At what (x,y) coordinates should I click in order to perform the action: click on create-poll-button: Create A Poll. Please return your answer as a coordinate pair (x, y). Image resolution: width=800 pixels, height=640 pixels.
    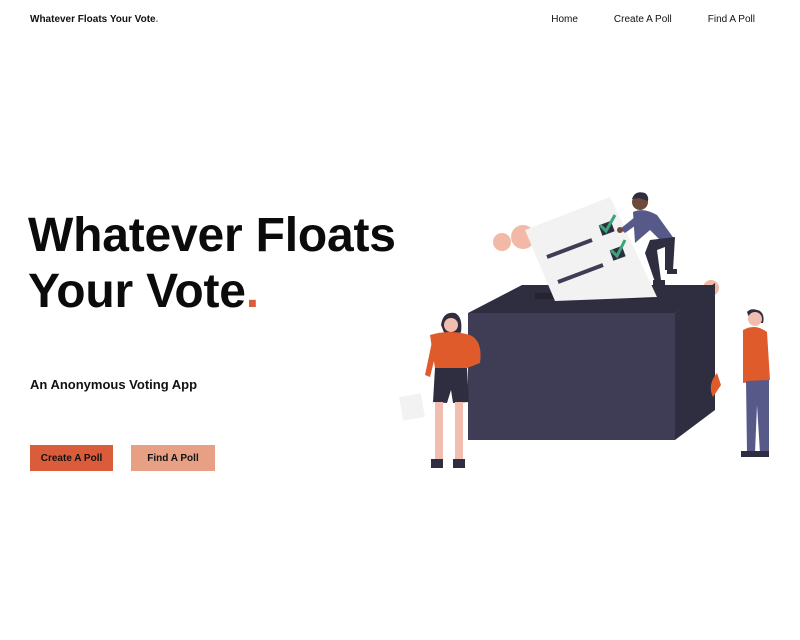
    Looking at the image, I should click on (71, 458).